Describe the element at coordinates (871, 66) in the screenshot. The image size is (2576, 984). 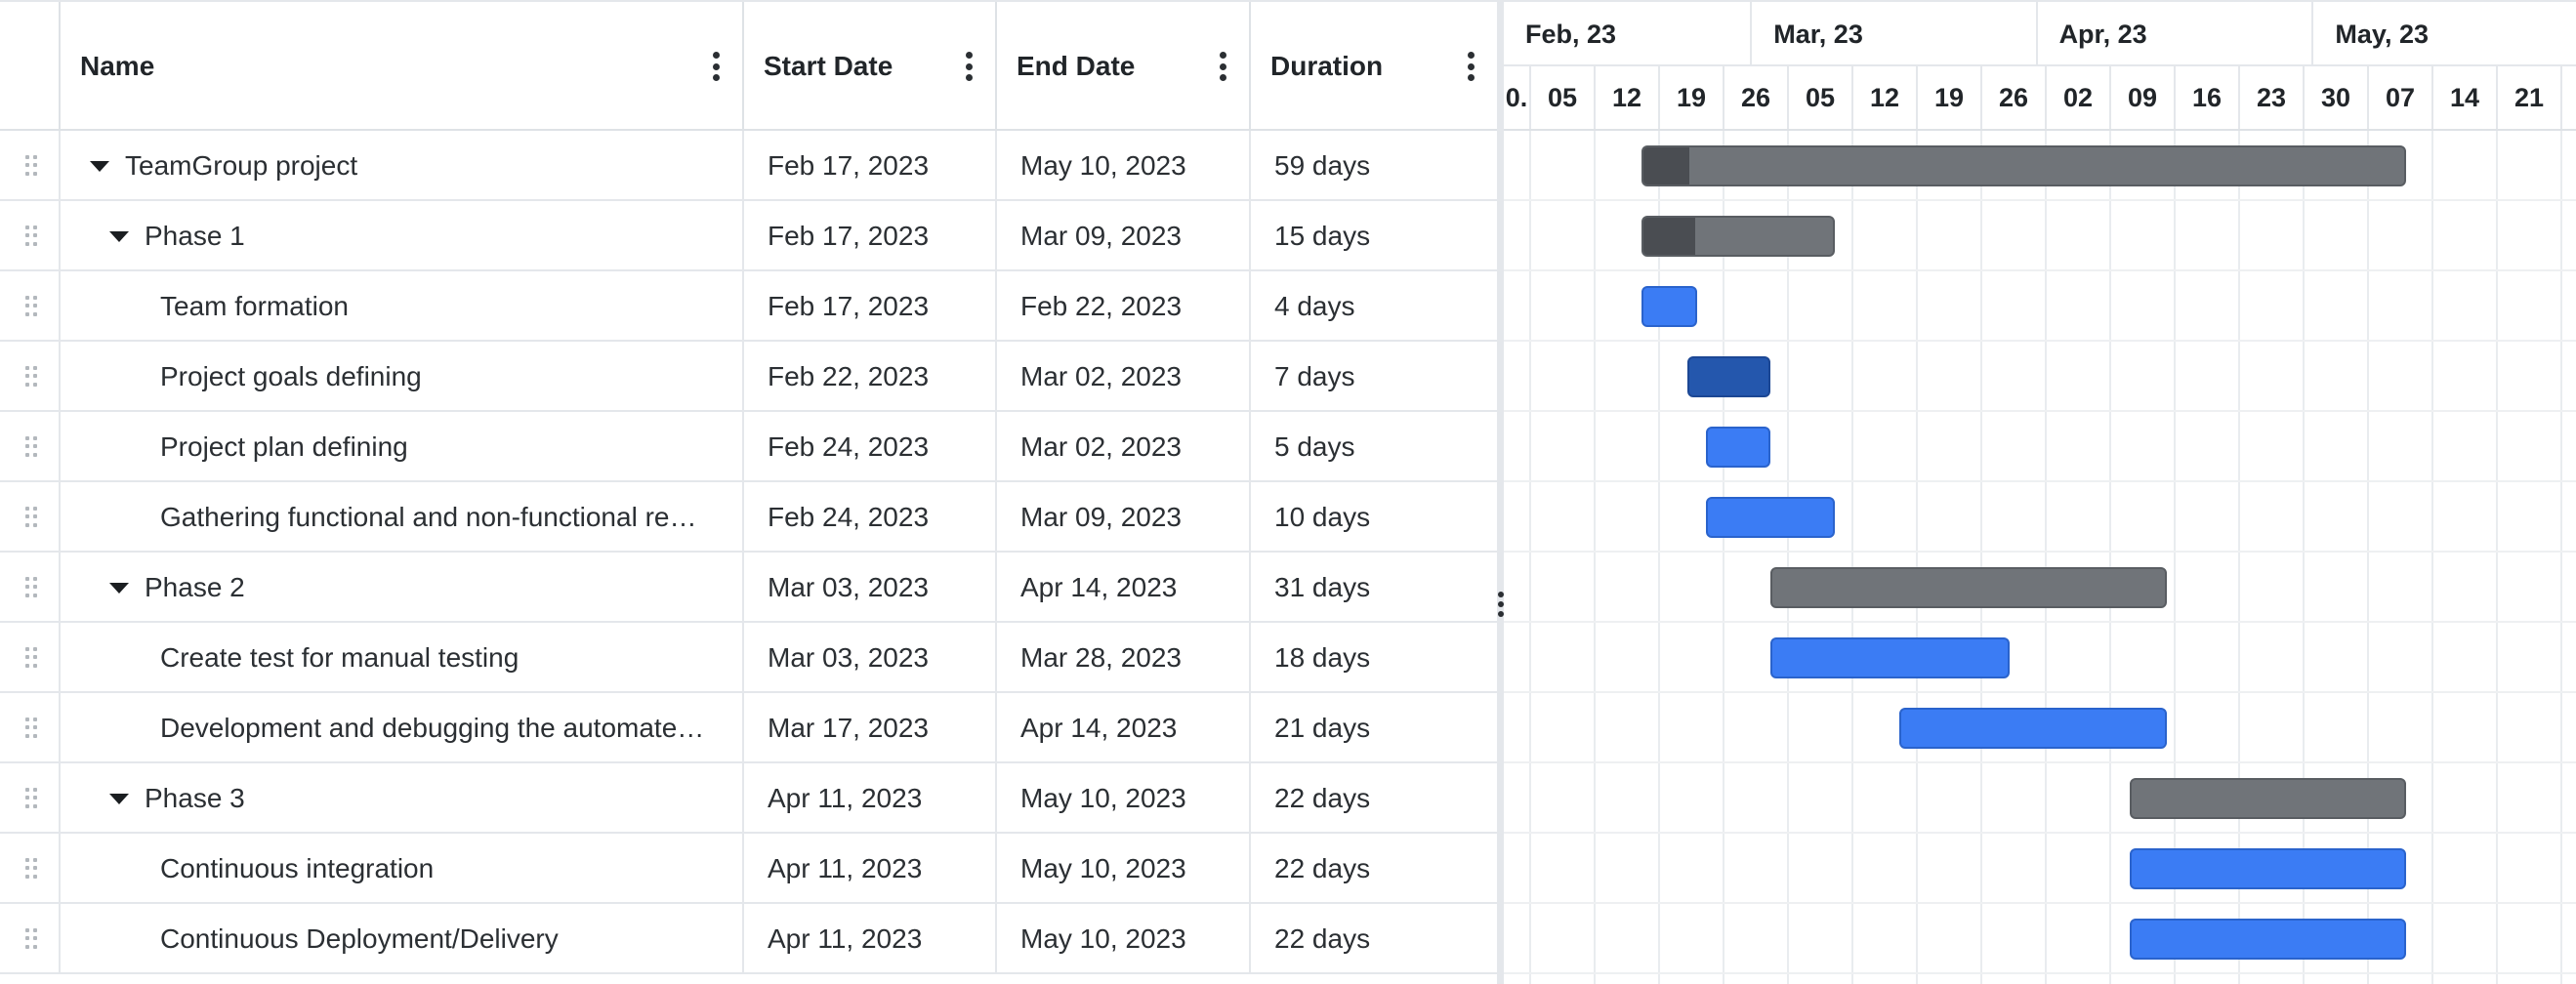
I see `column-header-start-date: Start Date` at that location.